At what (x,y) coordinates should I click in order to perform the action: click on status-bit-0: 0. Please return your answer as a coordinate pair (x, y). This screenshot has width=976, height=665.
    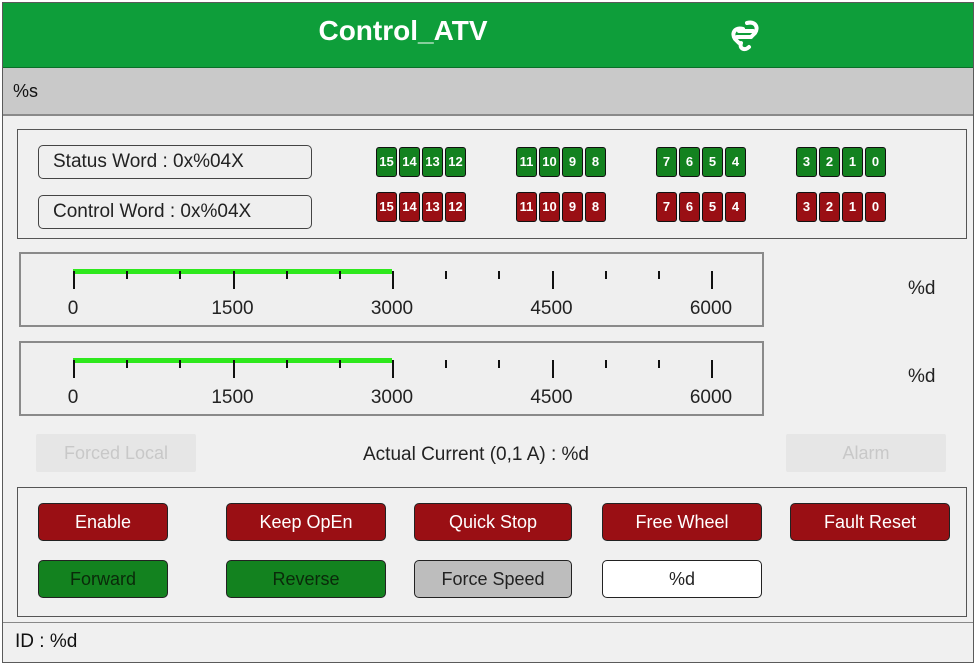
    Looking at the image, I should click on (875, 162).